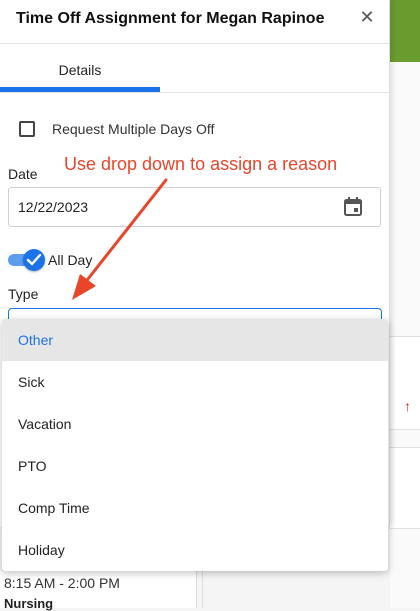  I want to click on dropdown-option-vacation: Vacation, so click(195, 424).